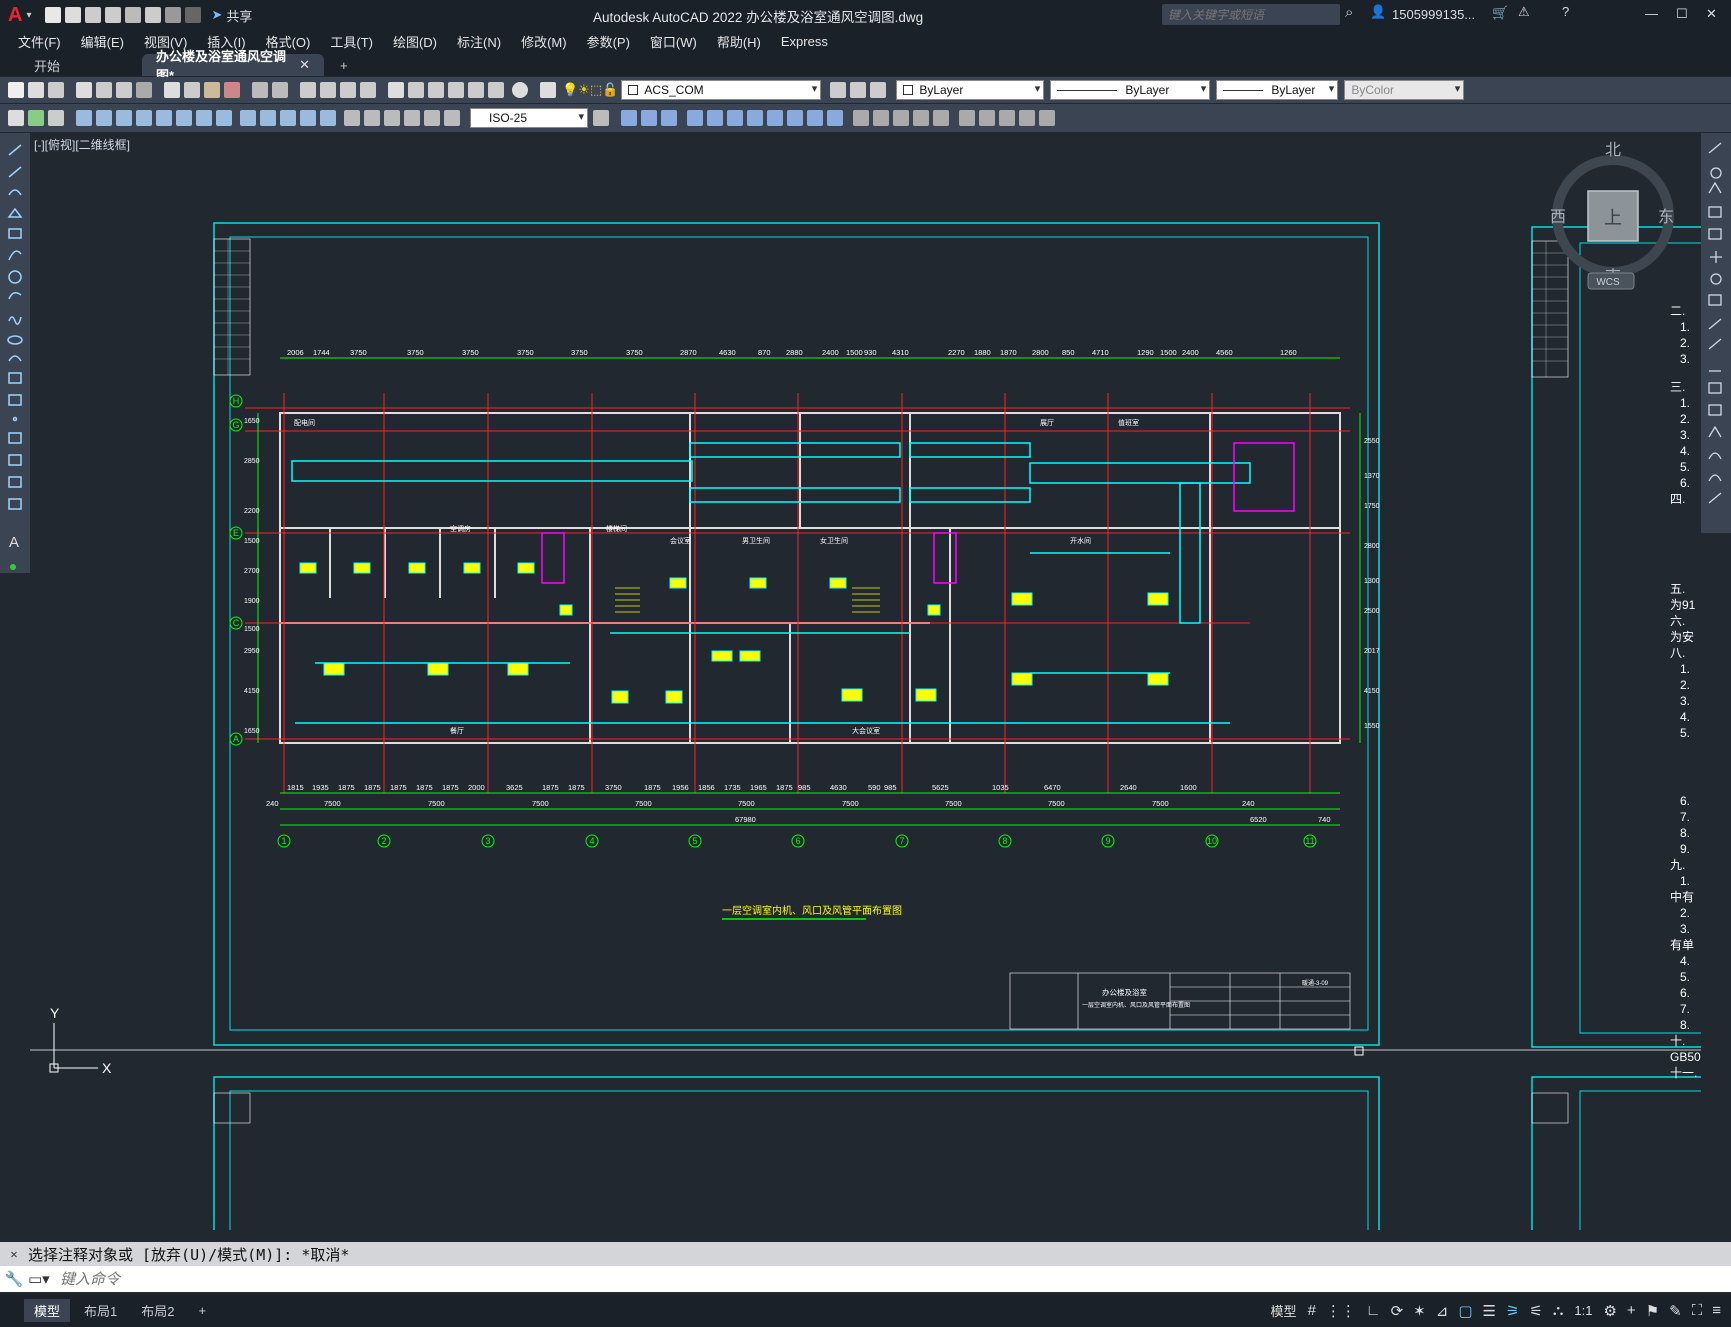  Describe the element at coordinates (372, 118) in the screenshot. I see `center-mark-icon` at that location.